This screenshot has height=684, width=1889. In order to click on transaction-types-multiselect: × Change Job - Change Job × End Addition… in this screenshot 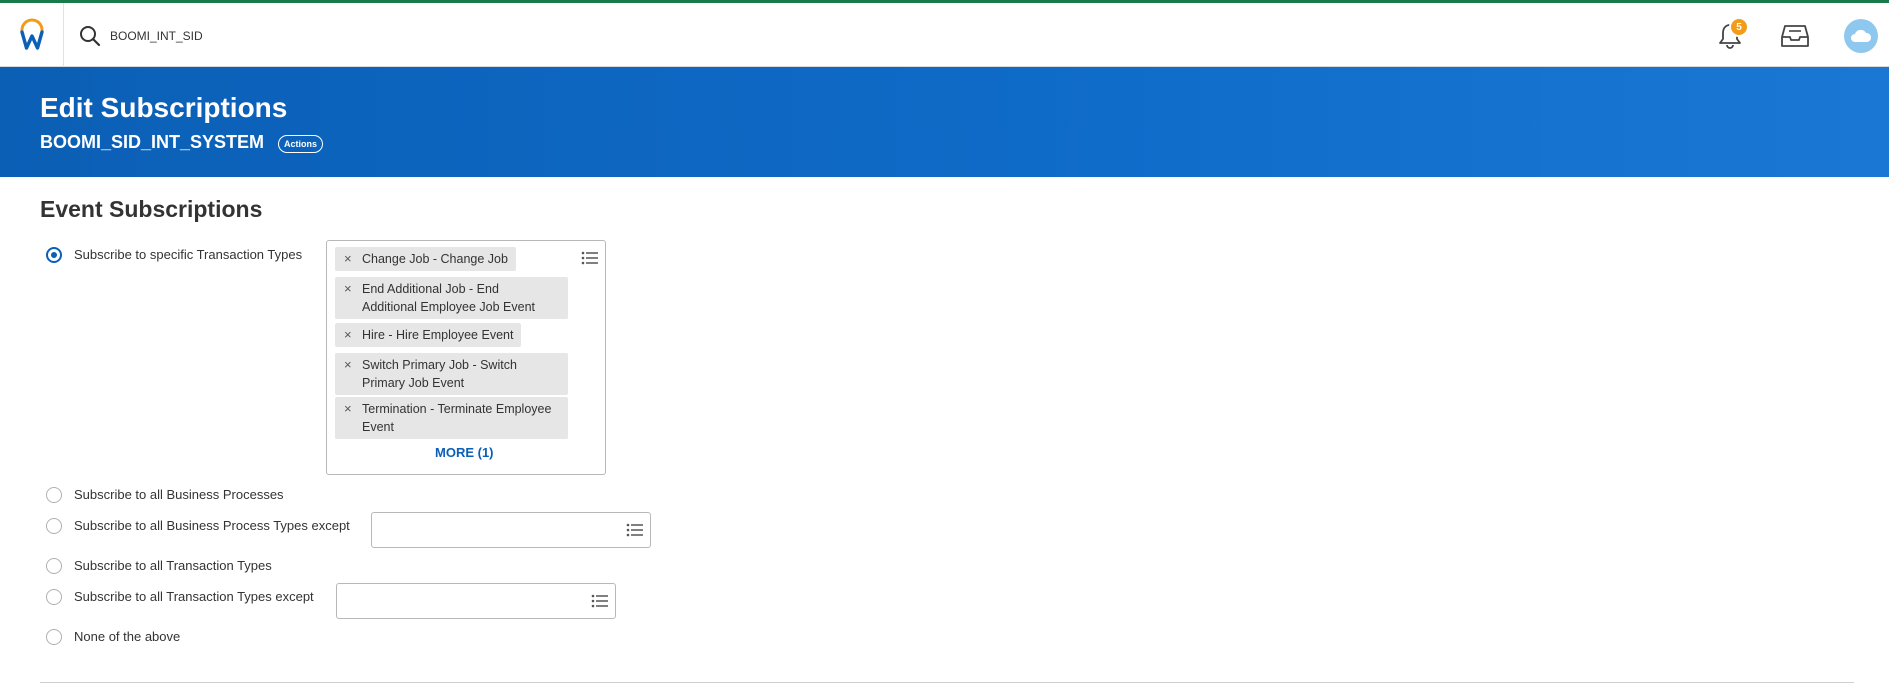, I will do `click(466, 357)`.